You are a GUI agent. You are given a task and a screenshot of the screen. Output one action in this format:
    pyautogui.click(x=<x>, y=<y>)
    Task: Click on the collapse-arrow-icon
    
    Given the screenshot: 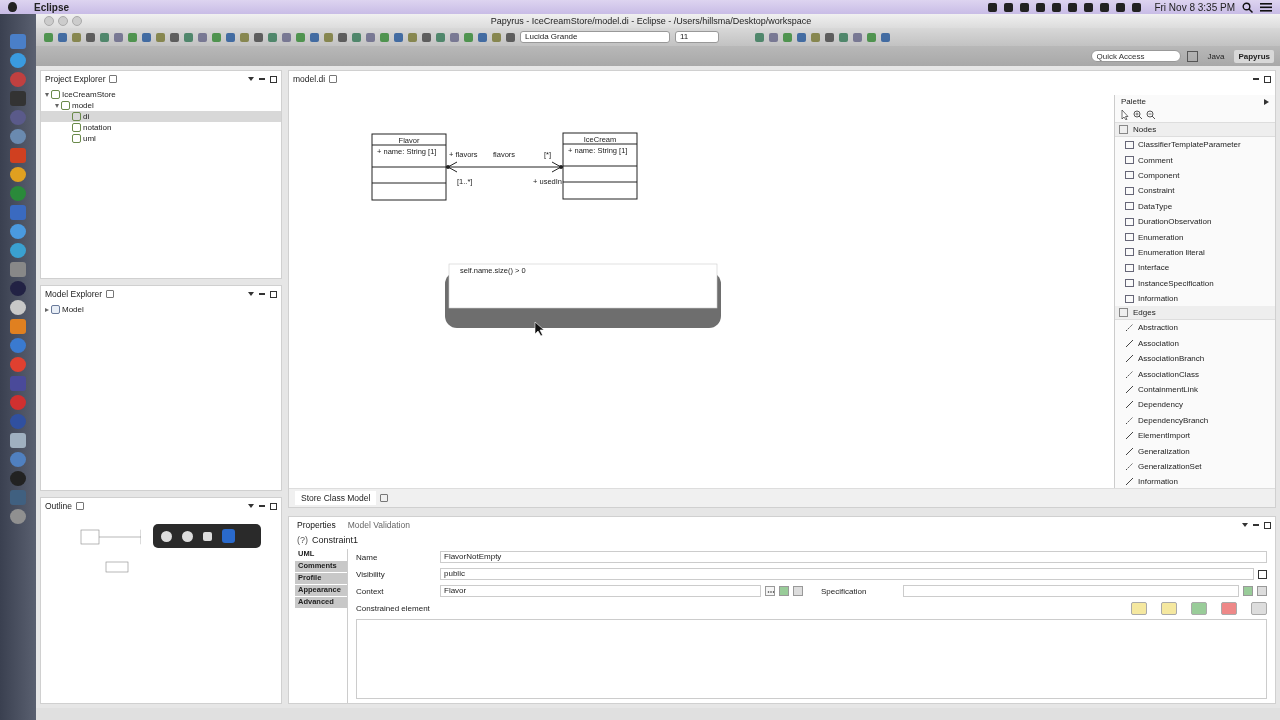 What is the action you would take?
    pyautogui.click(x=1266, y=101)
    